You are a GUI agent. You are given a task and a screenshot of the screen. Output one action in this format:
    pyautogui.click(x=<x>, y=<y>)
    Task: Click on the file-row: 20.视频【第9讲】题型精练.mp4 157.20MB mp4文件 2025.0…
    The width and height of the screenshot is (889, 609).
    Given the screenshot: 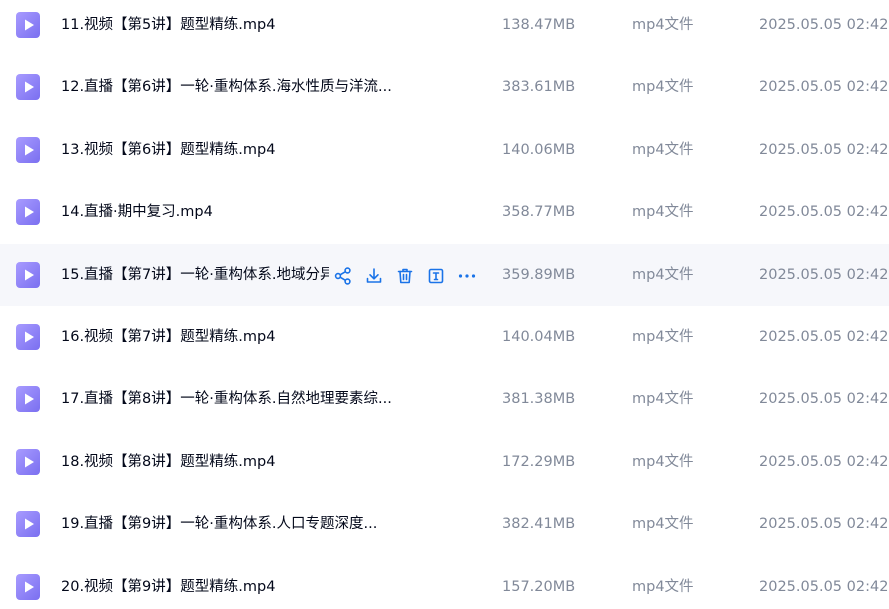 What is the action you would take?
    pyautogui.click(x=444, y=582)
    